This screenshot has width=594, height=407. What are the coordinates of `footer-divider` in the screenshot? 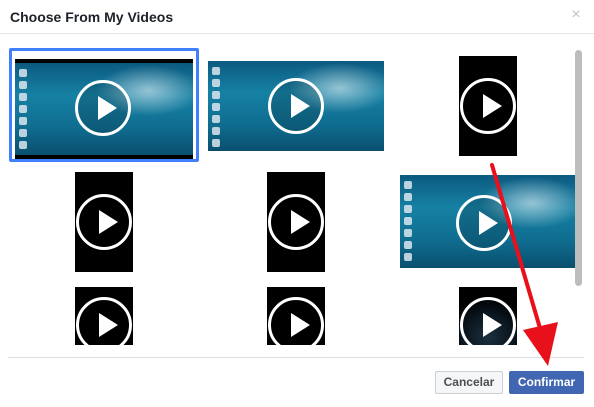 It's located at (296, 357).